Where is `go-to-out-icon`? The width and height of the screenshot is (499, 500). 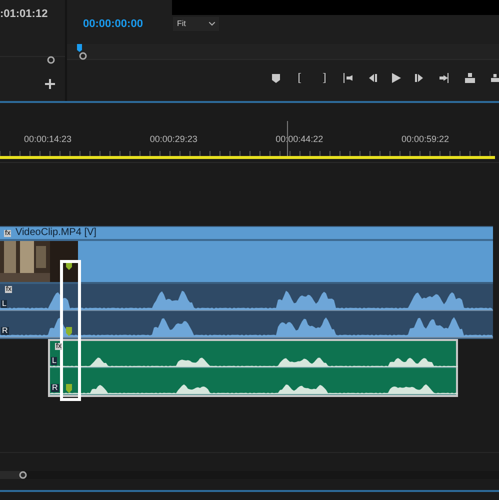
go-to-out-icon is located at coordinates (444, 77).